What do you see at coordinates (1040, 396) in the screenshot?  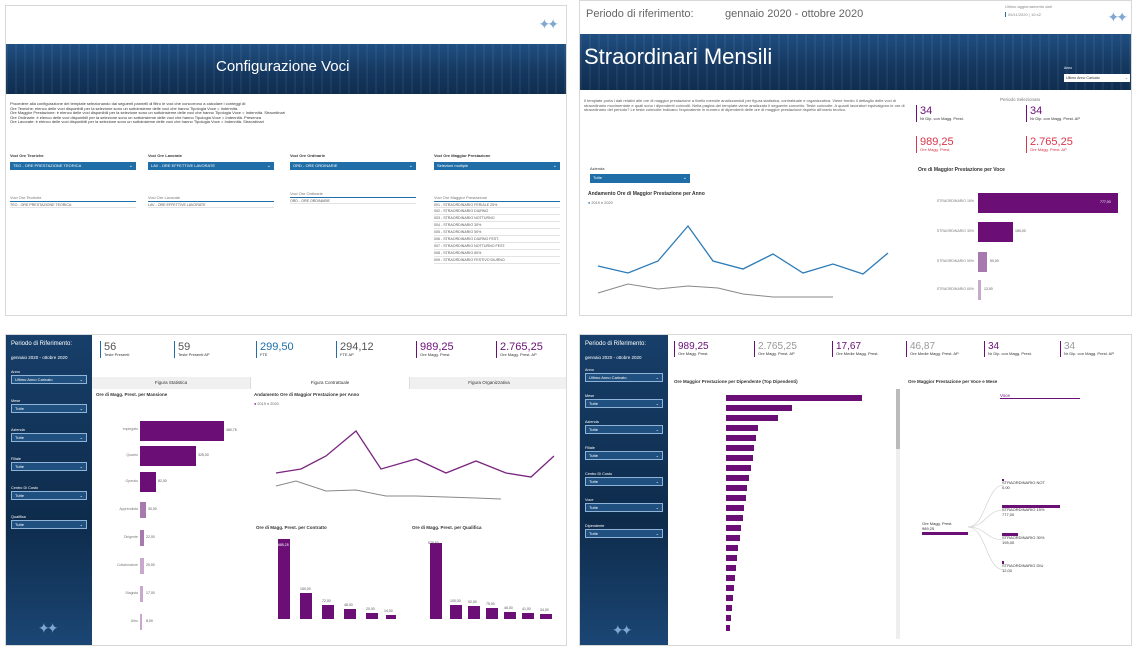 I see `tree-header: Voce` at bounding box center [1040, 396].